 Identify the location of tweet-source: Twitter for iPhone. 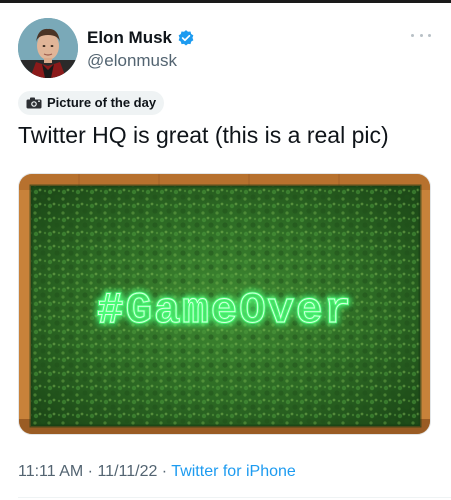
(233, 471).